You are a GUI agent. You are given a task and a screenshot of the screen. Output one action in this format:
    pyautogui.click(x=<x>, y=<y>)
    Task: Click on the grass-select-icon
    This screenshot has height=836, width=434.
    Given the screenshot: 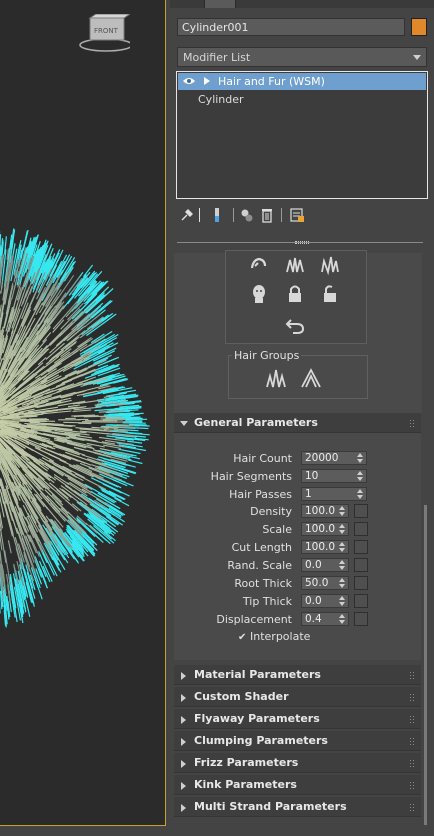 What is the action you would take?
    pyautogui.click(x=295, y=264)
    